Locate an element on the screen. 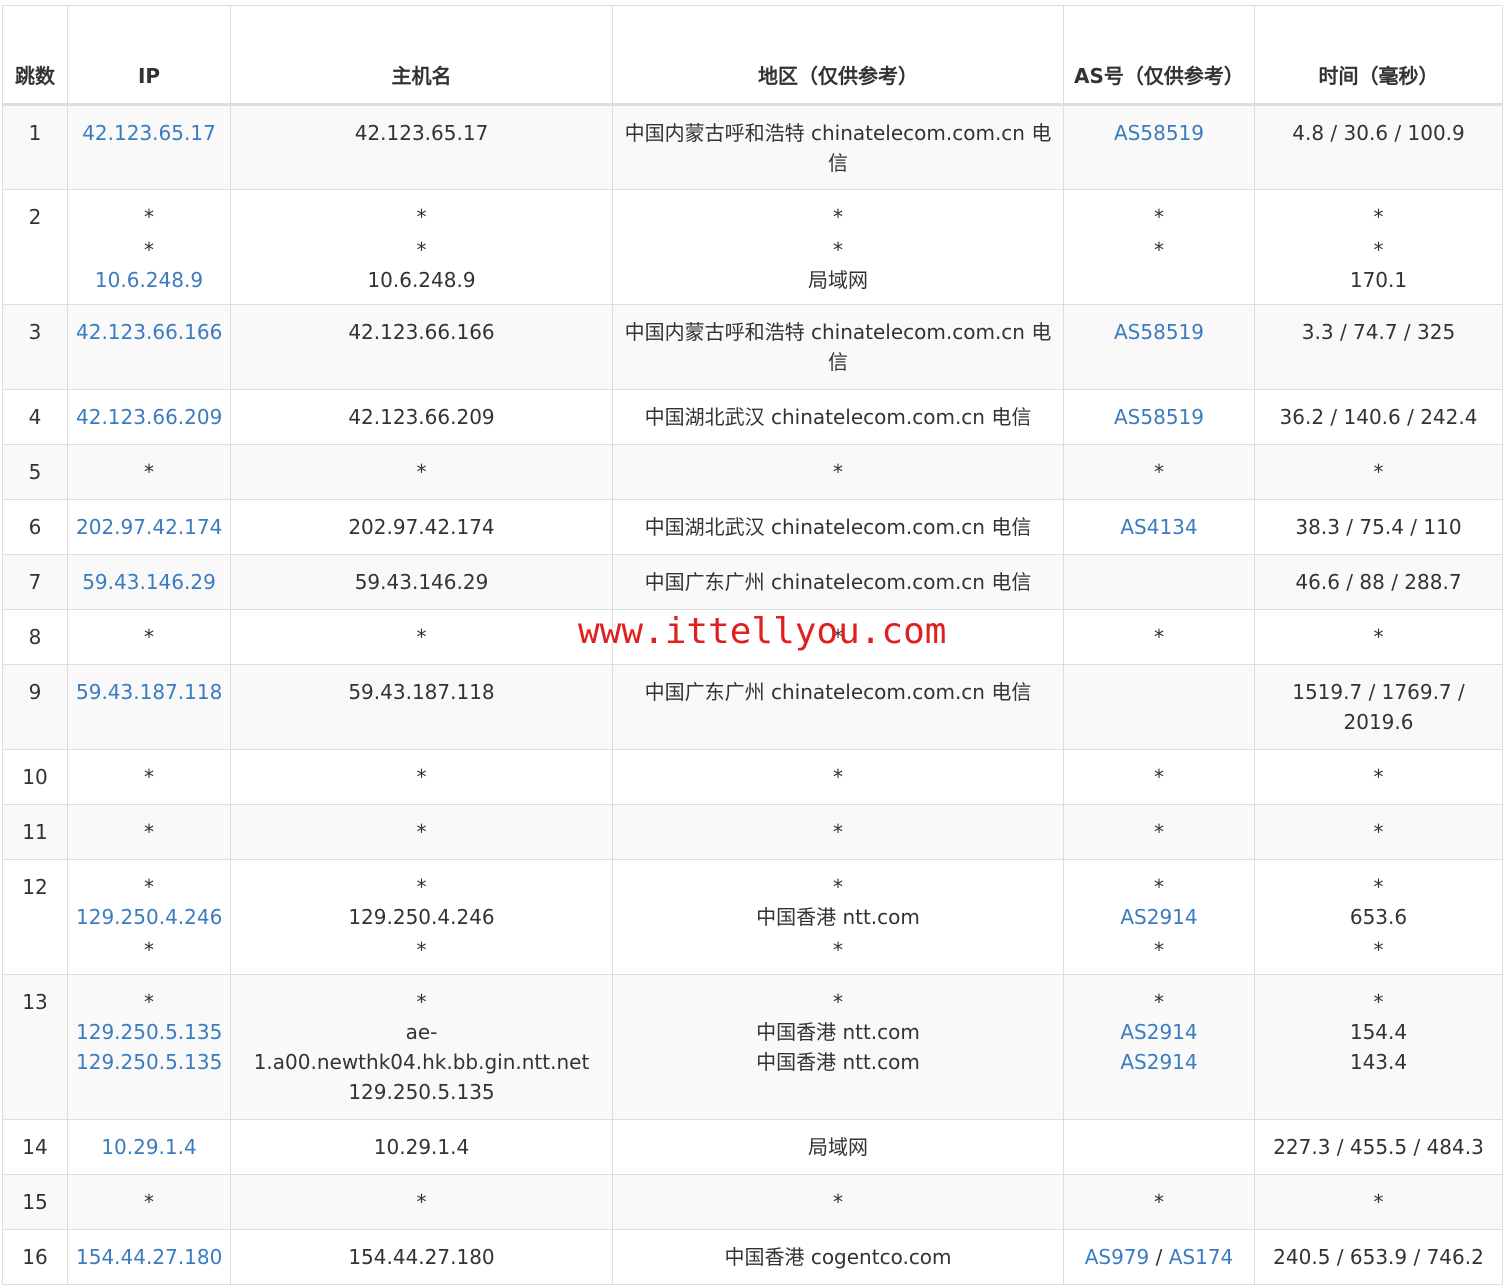  as-link: AS979 is located at coordinates (1117, 1257).